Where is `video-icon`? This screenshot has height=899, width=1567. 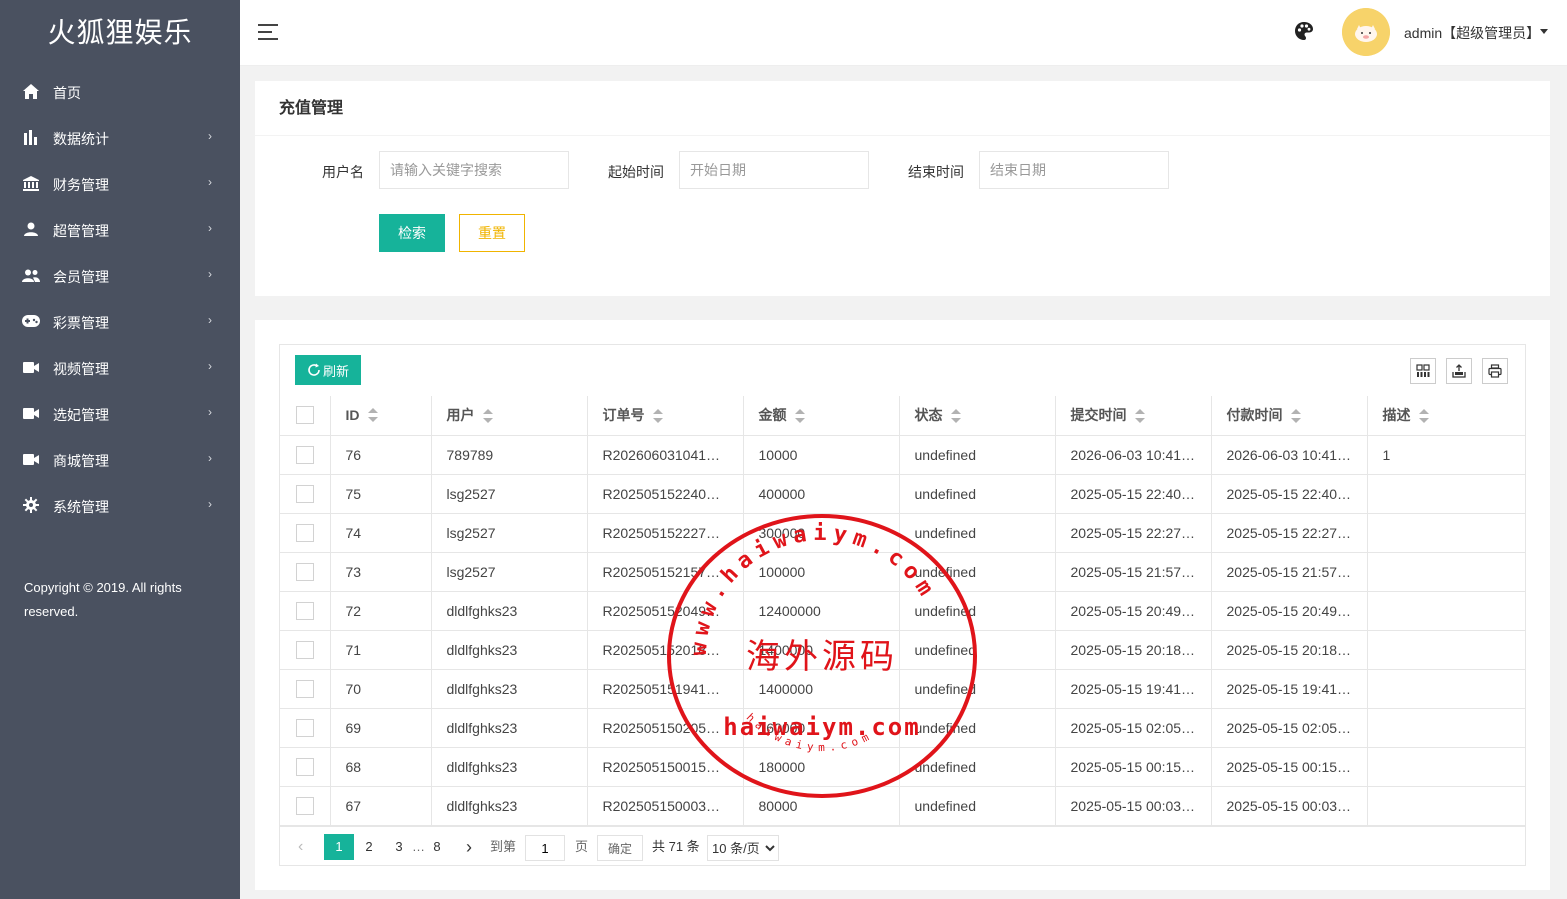
video-icon is located at coordinates (31, 459).